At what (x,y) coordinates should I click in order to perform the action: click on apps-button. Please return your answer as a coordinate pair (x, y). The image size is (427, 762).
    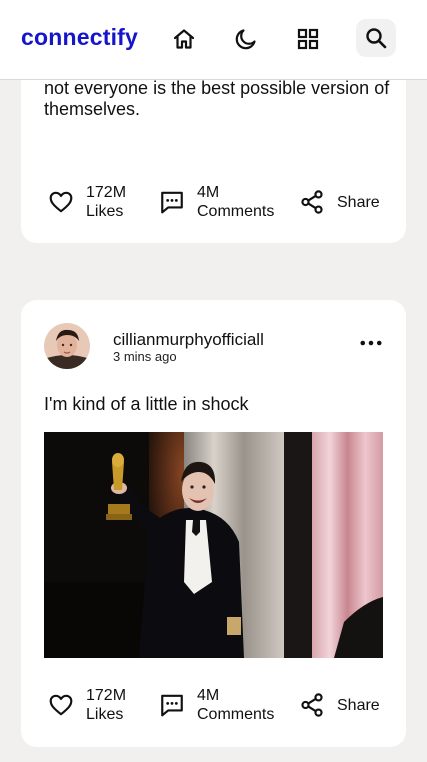
    Looking at the image, I should click on (308, 39).